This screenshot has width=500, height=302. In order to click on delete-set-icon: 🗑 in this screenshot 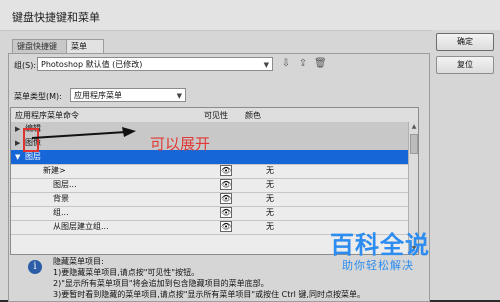, I will do `click(320, 63)`.